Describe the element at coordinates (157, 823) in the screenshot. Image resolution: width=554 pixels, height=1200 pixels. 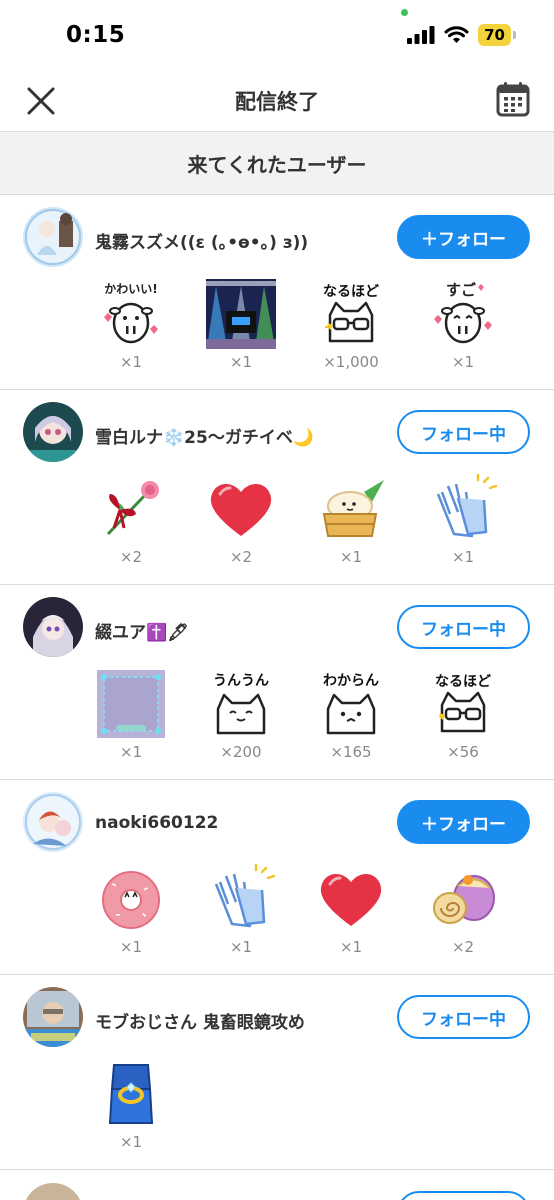
I see `username: naoki660122` at that location.